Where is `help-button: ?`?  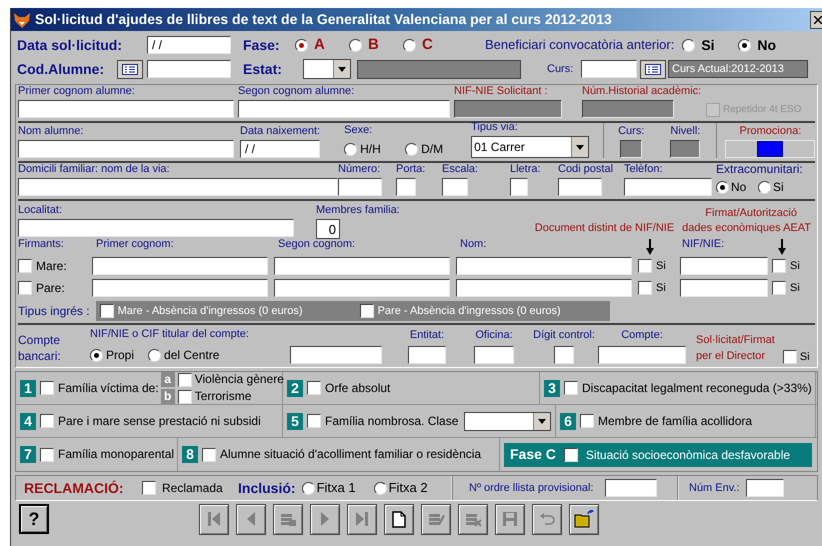 help-button: ? is located at coordinates (34, 519).